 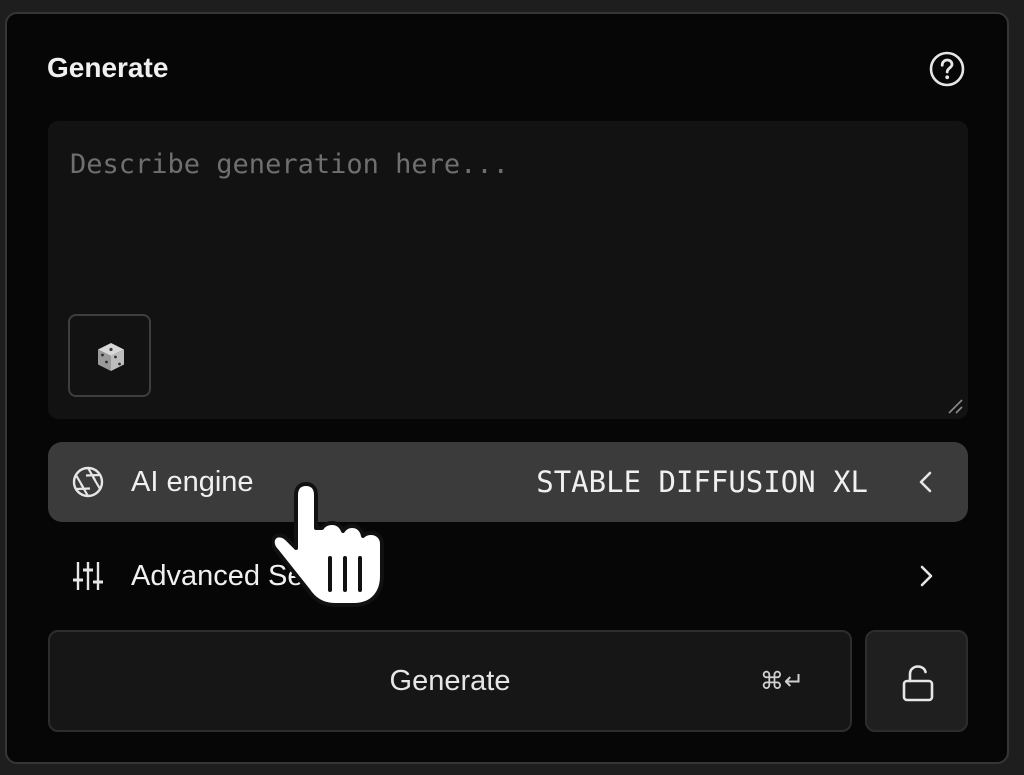 I want to click on advanced-settings-label: Advanced Settings, so click(x=252, y=576).